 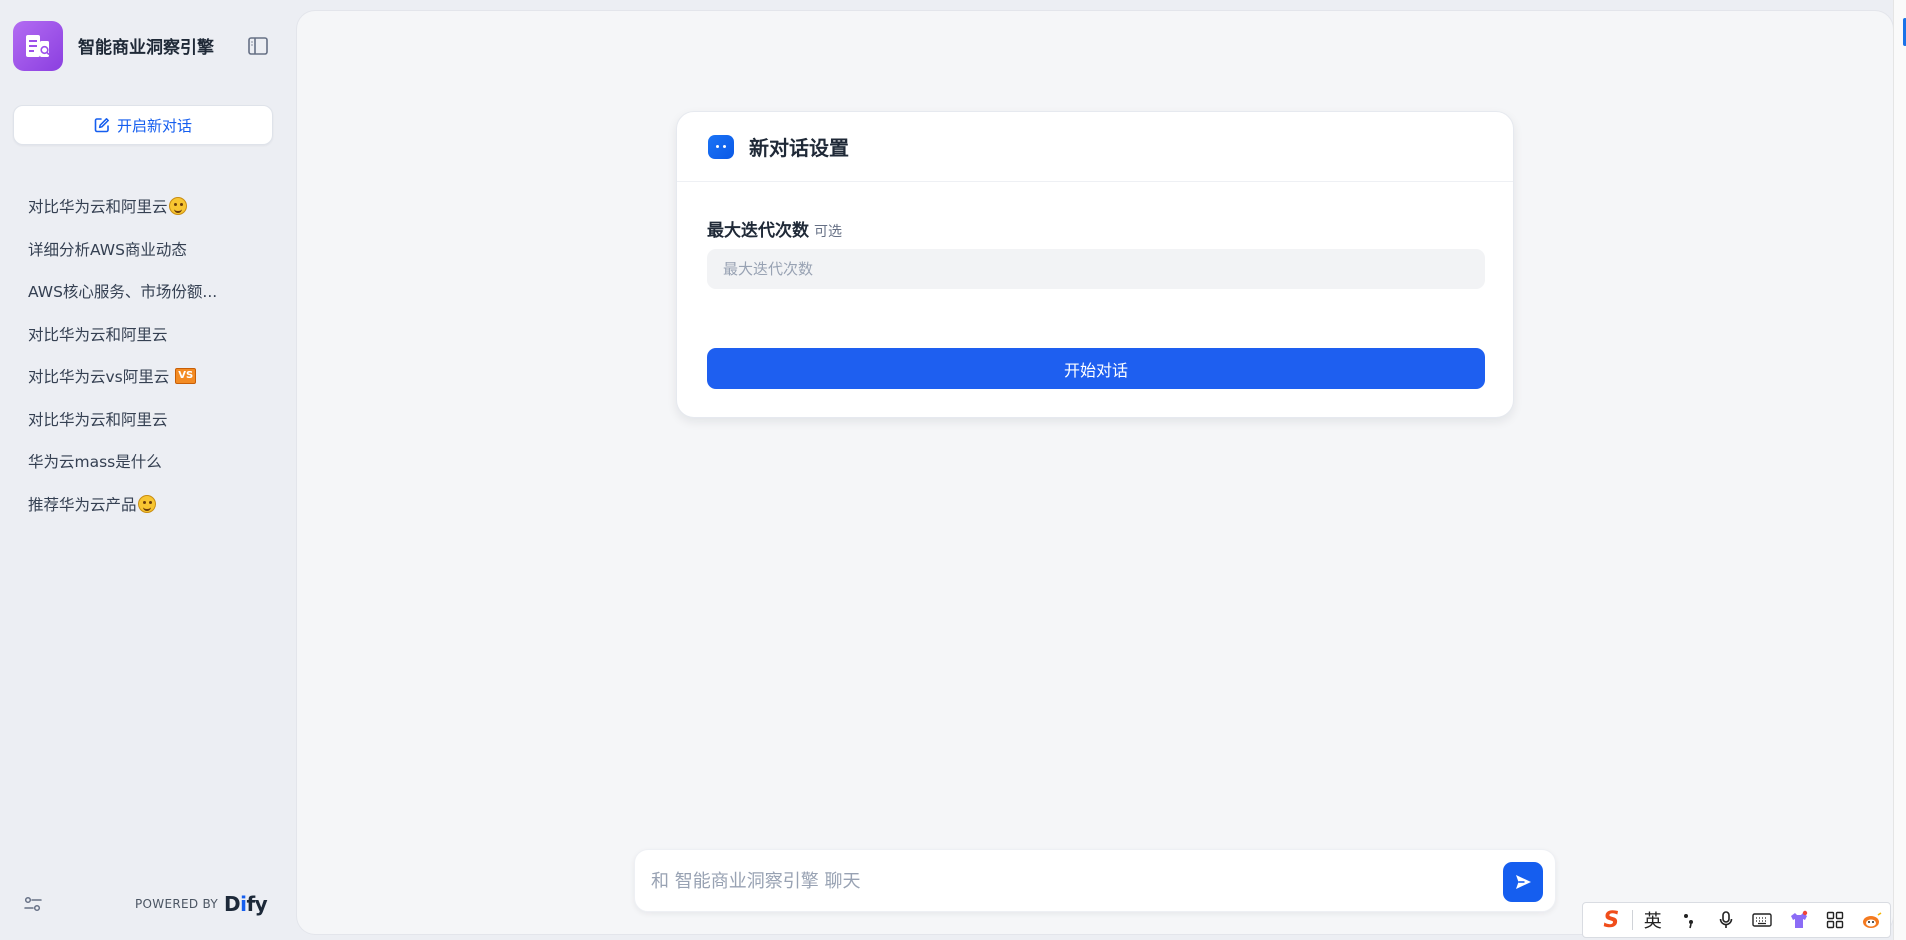 I want to click on max-iterations-label: 最大迭代次数 可选, so click(x=774, y=228).